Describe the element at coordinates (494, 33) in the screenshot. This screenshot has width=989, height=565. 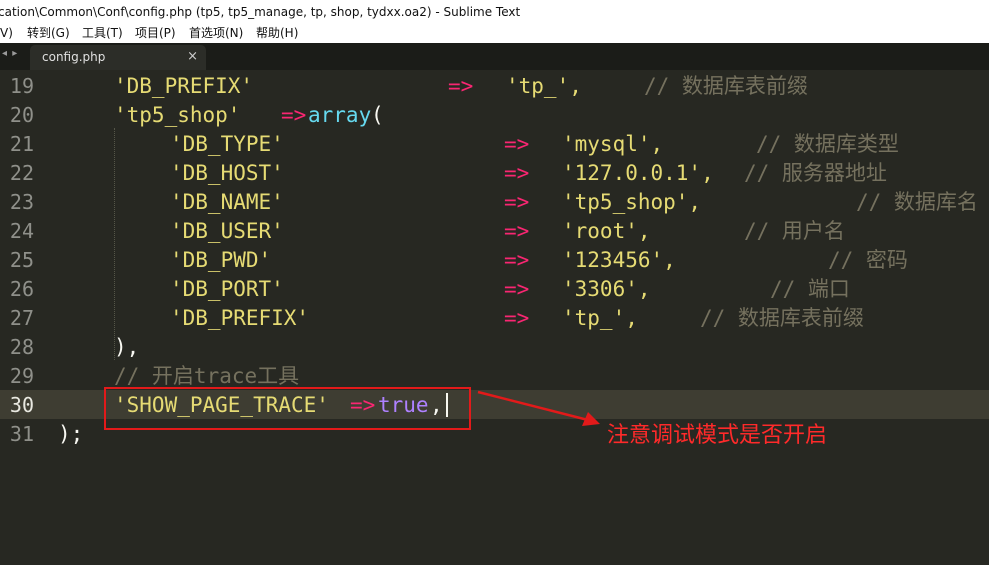
I see `menu-bar: V) 转到(G) 工具(T) 项目(P) 首选项(N) 帮助(H)` at that location.